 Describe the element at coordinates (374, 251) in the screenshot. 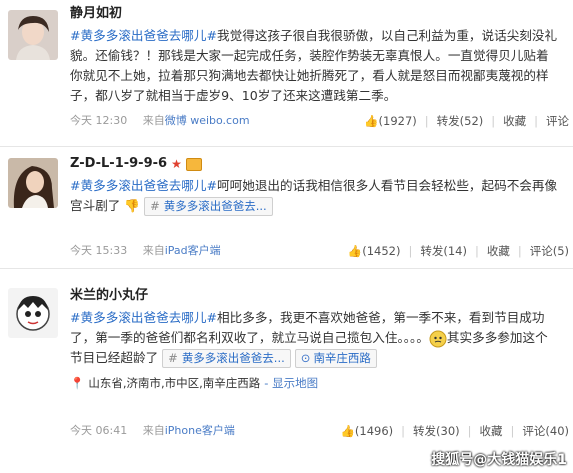

I see `like-button: 👍(1452)` at that location.